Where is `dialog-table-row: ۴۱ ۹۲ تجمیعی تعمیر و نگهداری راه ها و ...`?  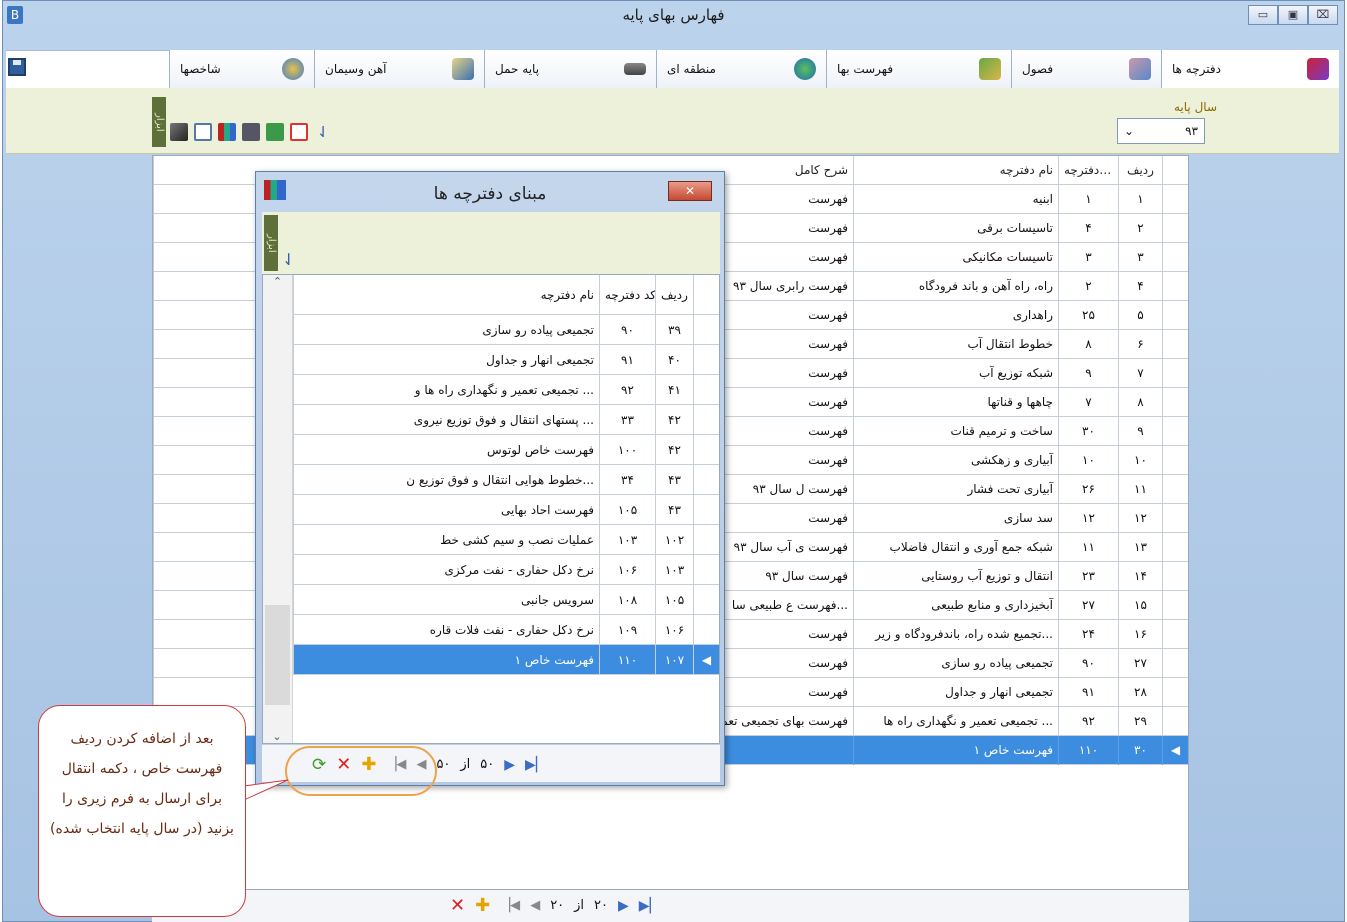 dialog-table-row: ۴۱ ۹۲ تجمیعی تعمیر و نگهداری راه ها و ... is located at coordinates (506, 390).